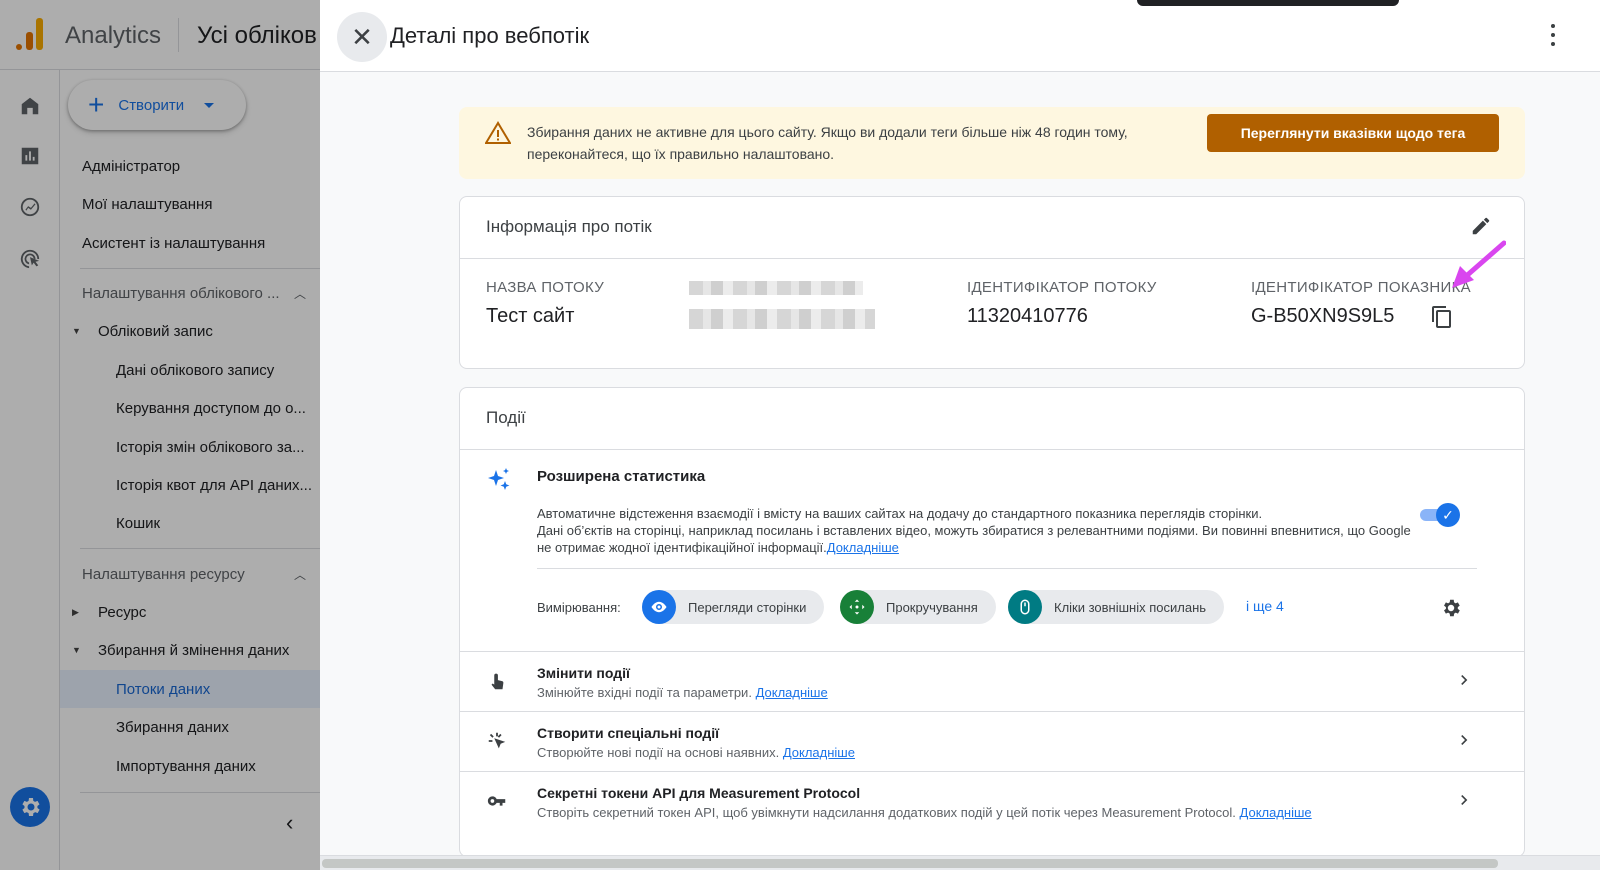 This screenshot has height=870, width=1600. I want to click on measuring-label: Вимірювання:, so click(579, 607).